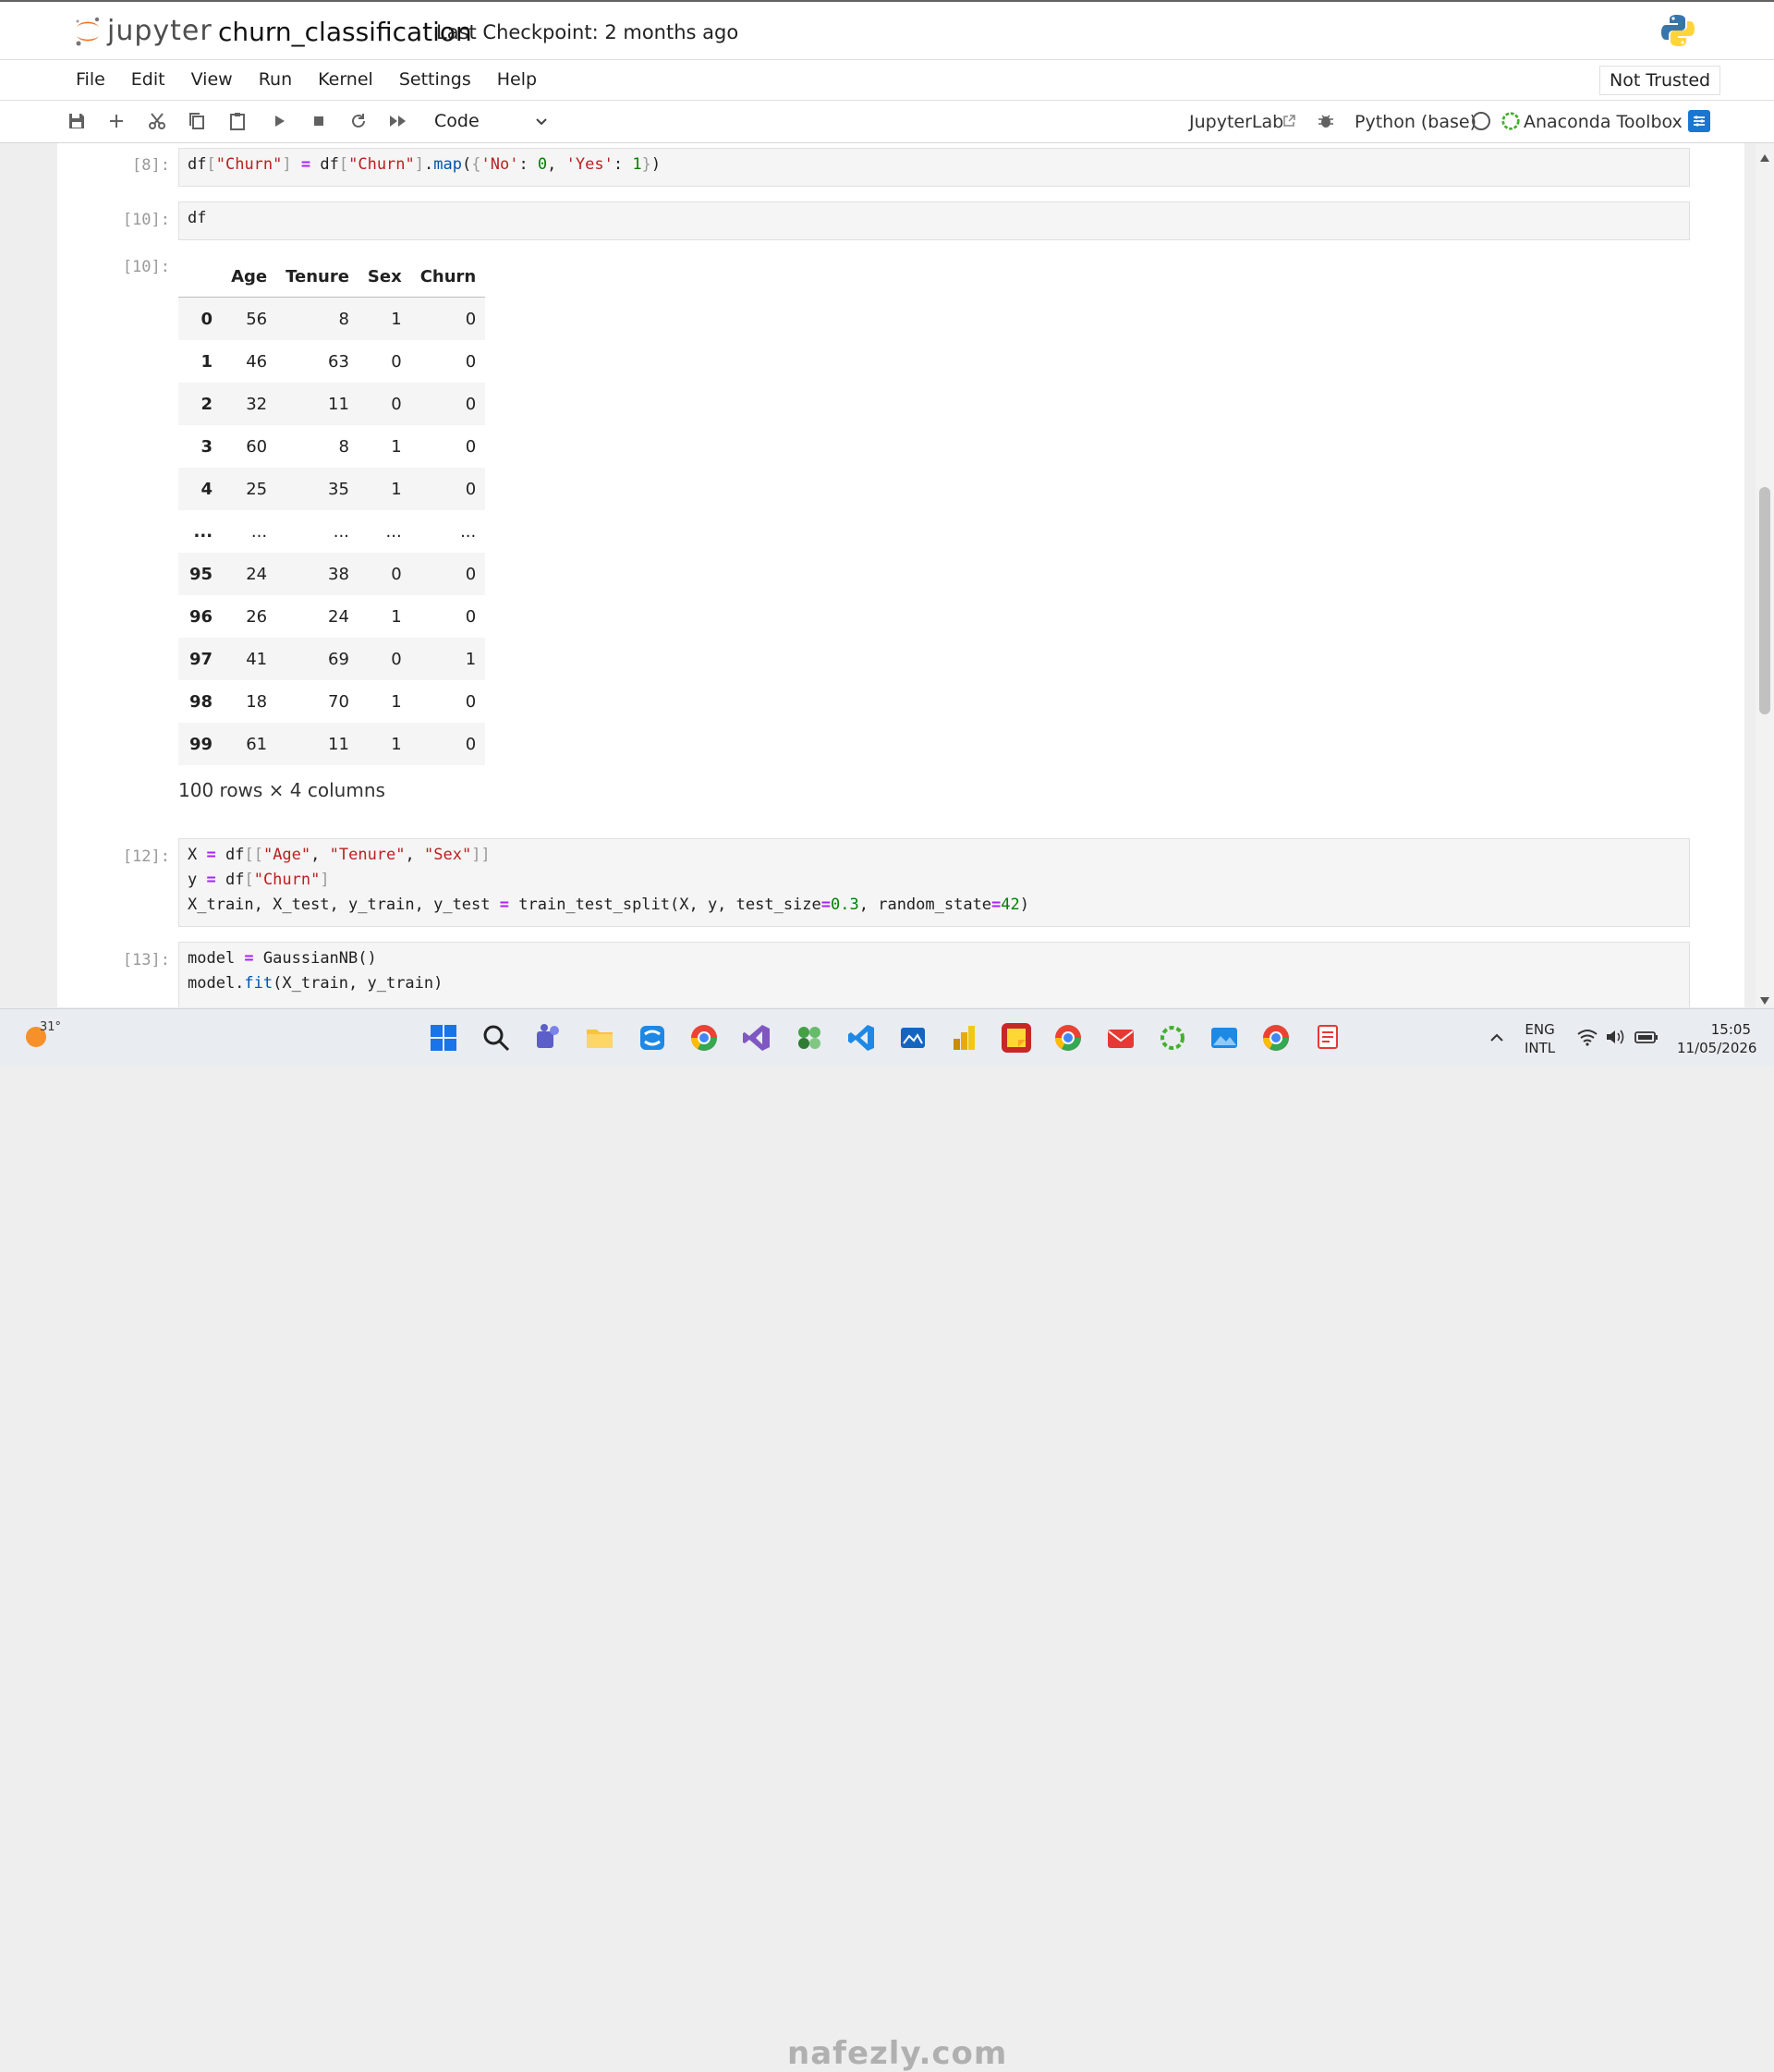  Describe the element at coordinates (338, 701) in the screenshot. I see `table-cell: 70` at that location.